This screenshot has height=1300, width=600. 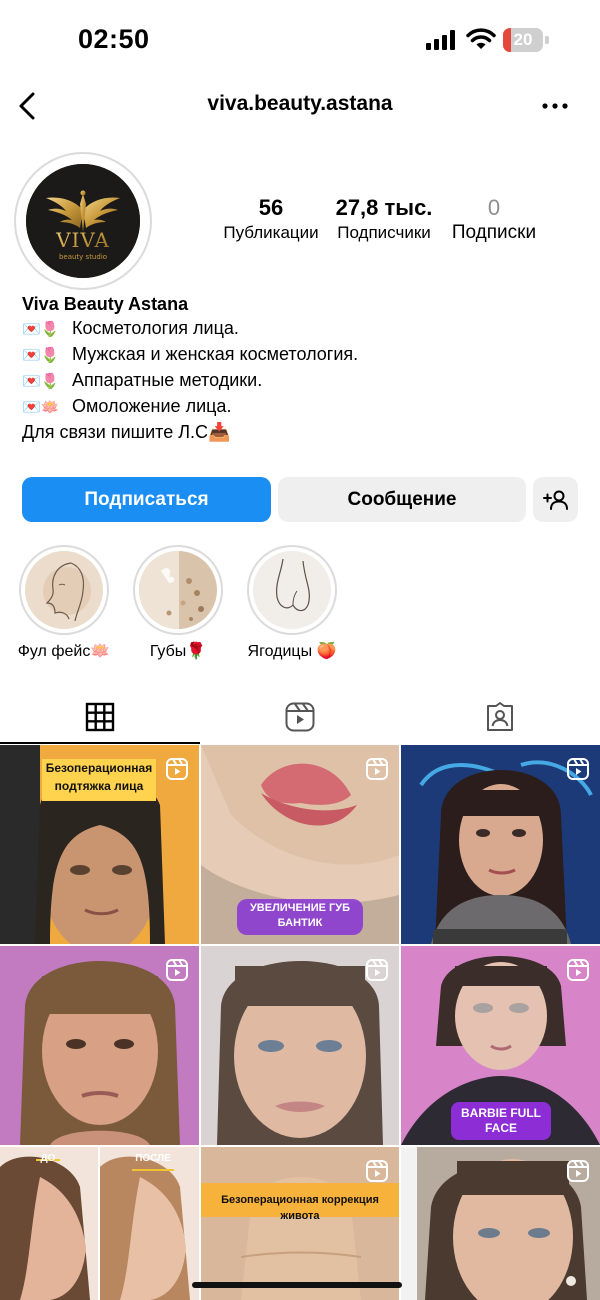 What do you see at coordinates (494, 232) in the screenshot?
I see `stat-following-label: Подписки` at bounding box center [494, 232].